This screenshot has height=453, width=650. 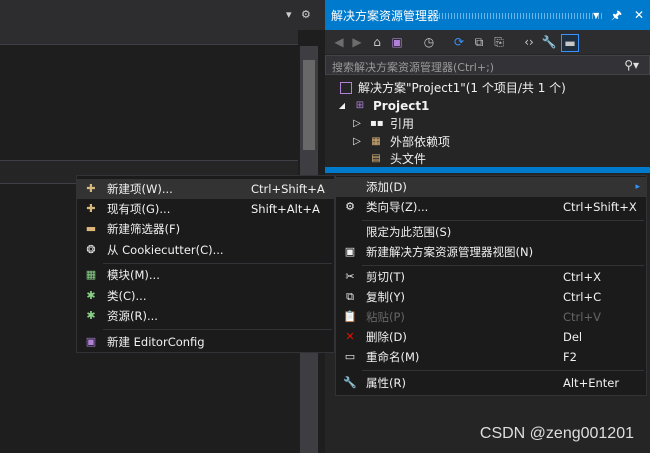 I want to click on submenu-item-existing-item: ✚ 现有项(G)... Shift+Alt+A, so click(x=205, y=209).